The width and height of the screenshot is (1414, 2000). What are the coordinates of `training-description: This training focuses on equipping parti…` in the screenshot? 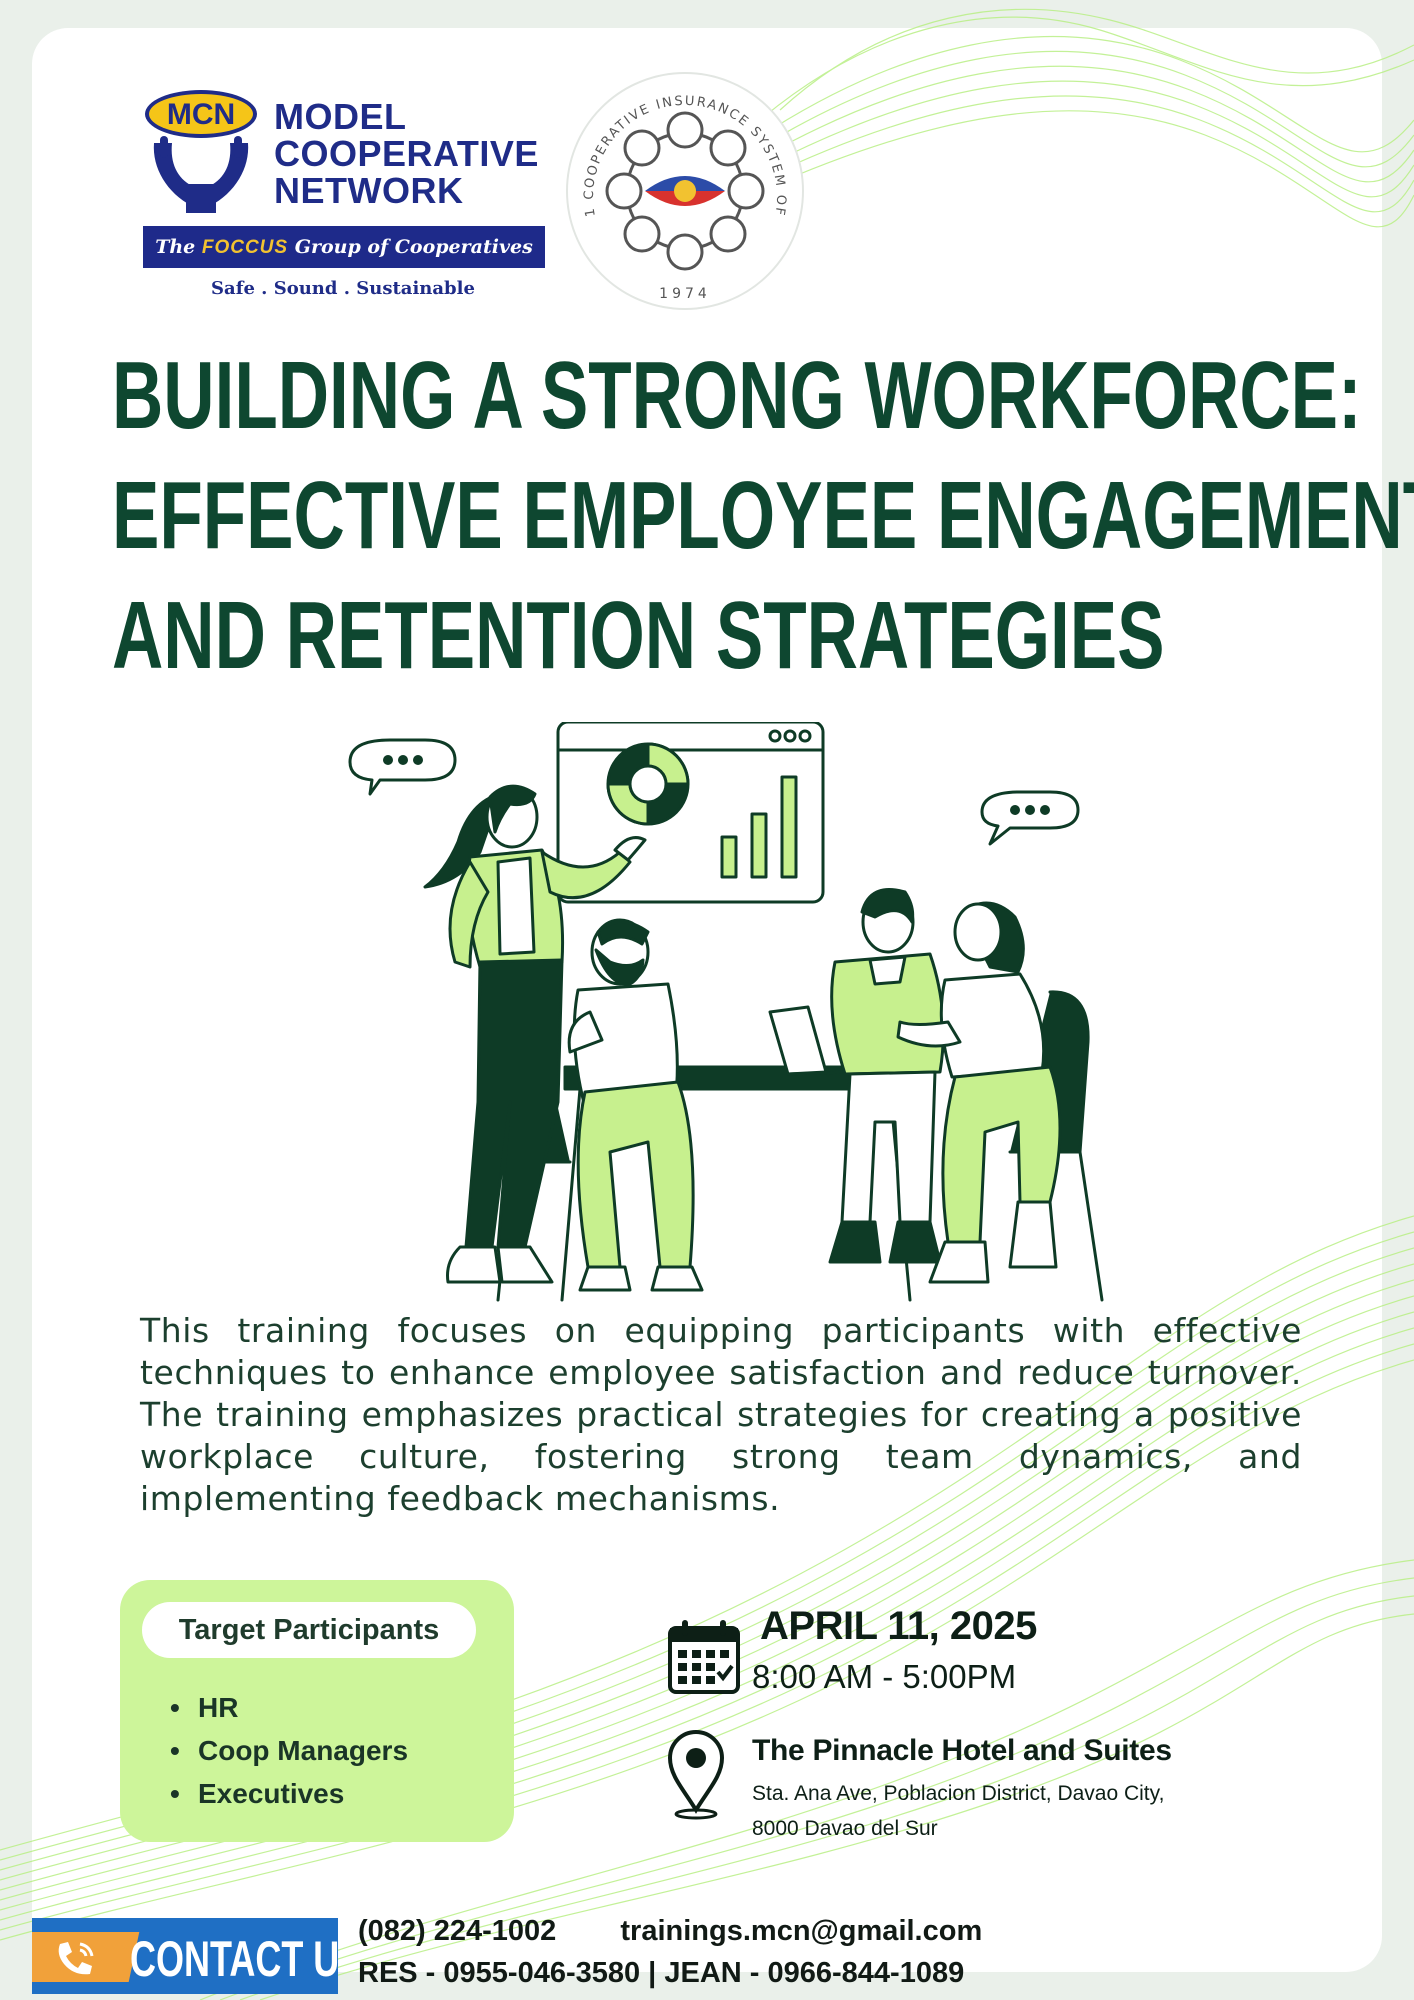 It's located at (721, 1414).